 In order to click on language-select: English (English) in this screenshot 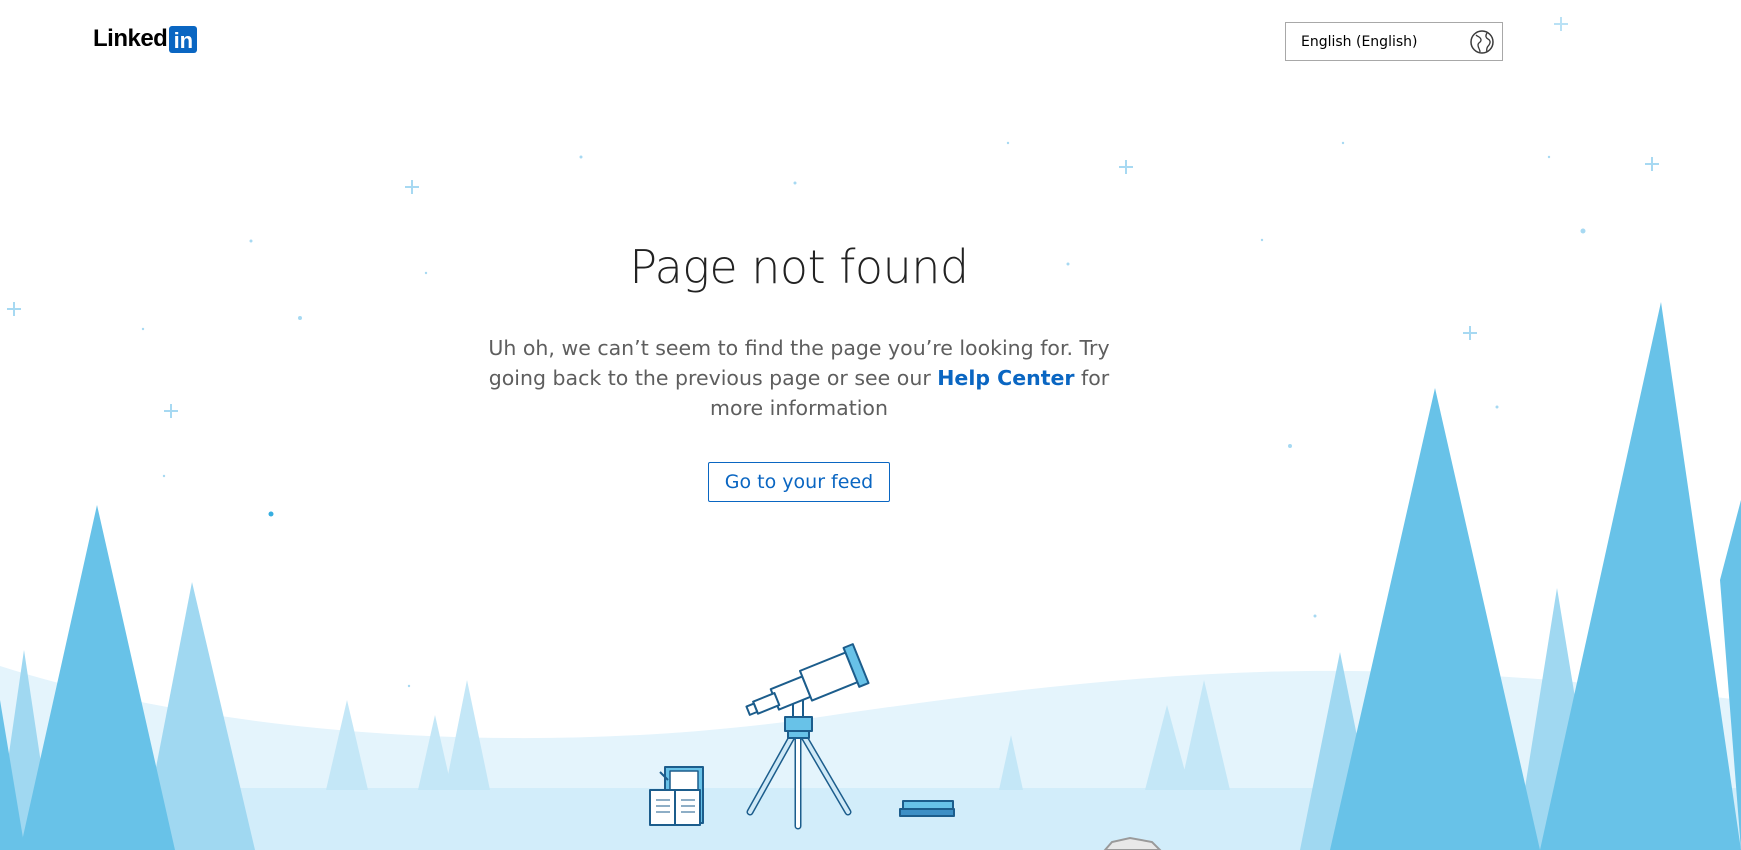, I will do `click(1394, 41)`.